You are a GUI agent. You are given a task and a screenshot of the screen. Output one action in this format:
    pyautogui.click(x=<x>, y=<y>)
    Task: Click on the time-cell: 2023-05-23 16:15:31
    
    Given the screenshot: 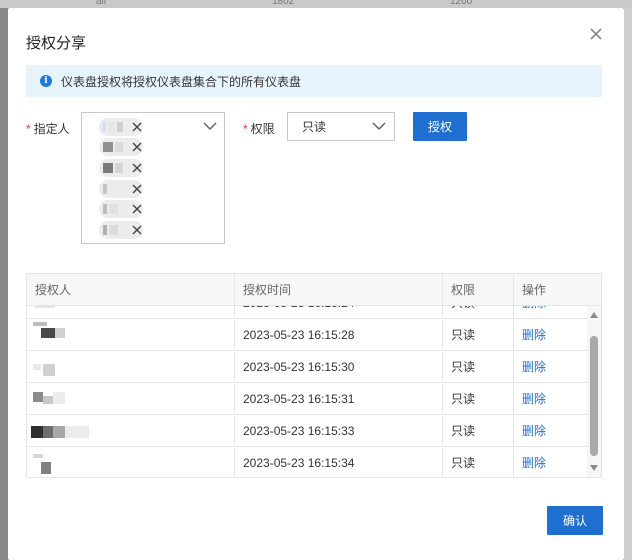 What is the action you would take?
    pyautogui.click(x=339, y=399)
    